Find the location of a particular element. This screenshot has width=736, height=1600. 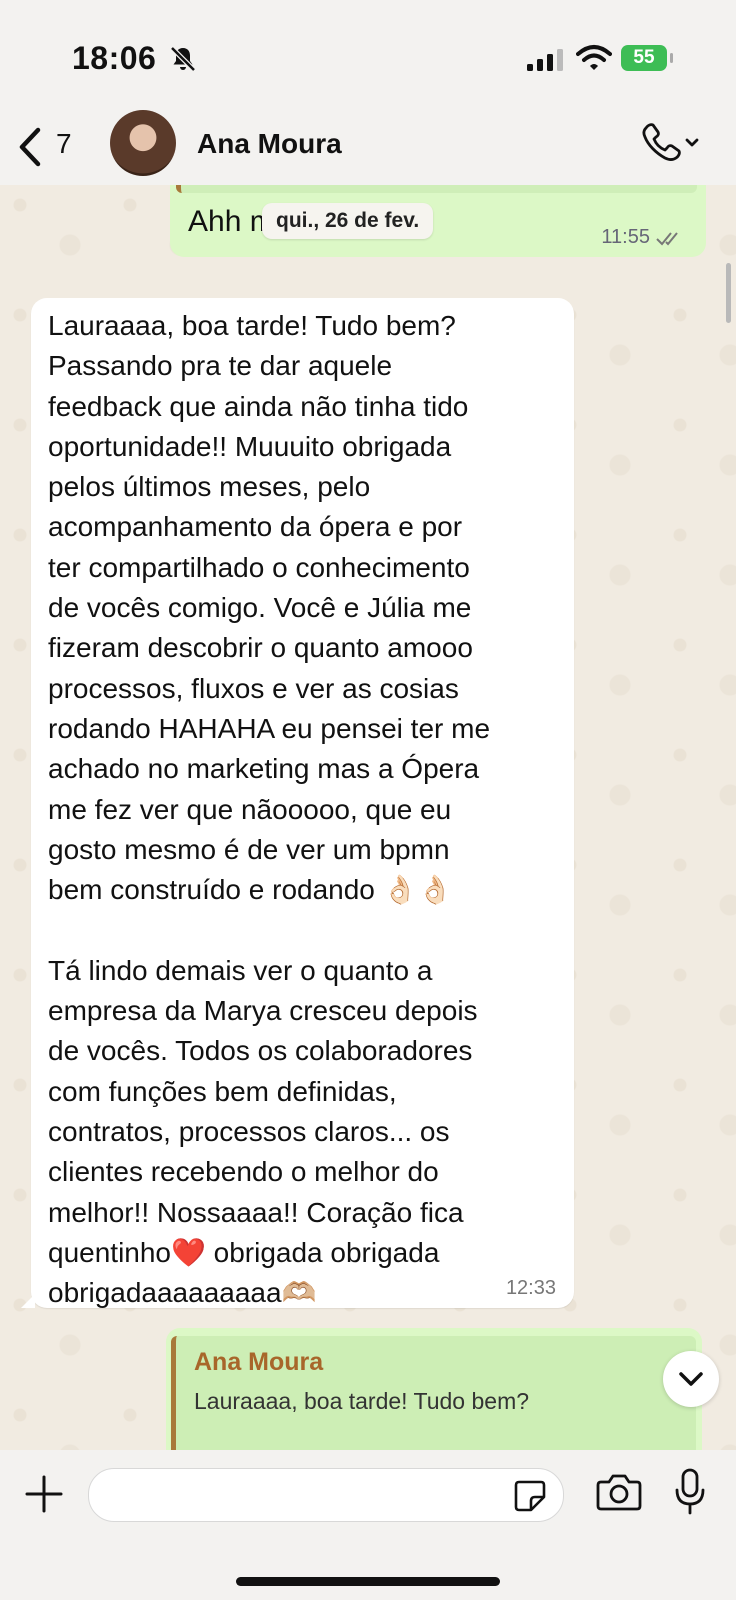

date-chip: qui., 26 de fev. is located at coordinates (348, 221).